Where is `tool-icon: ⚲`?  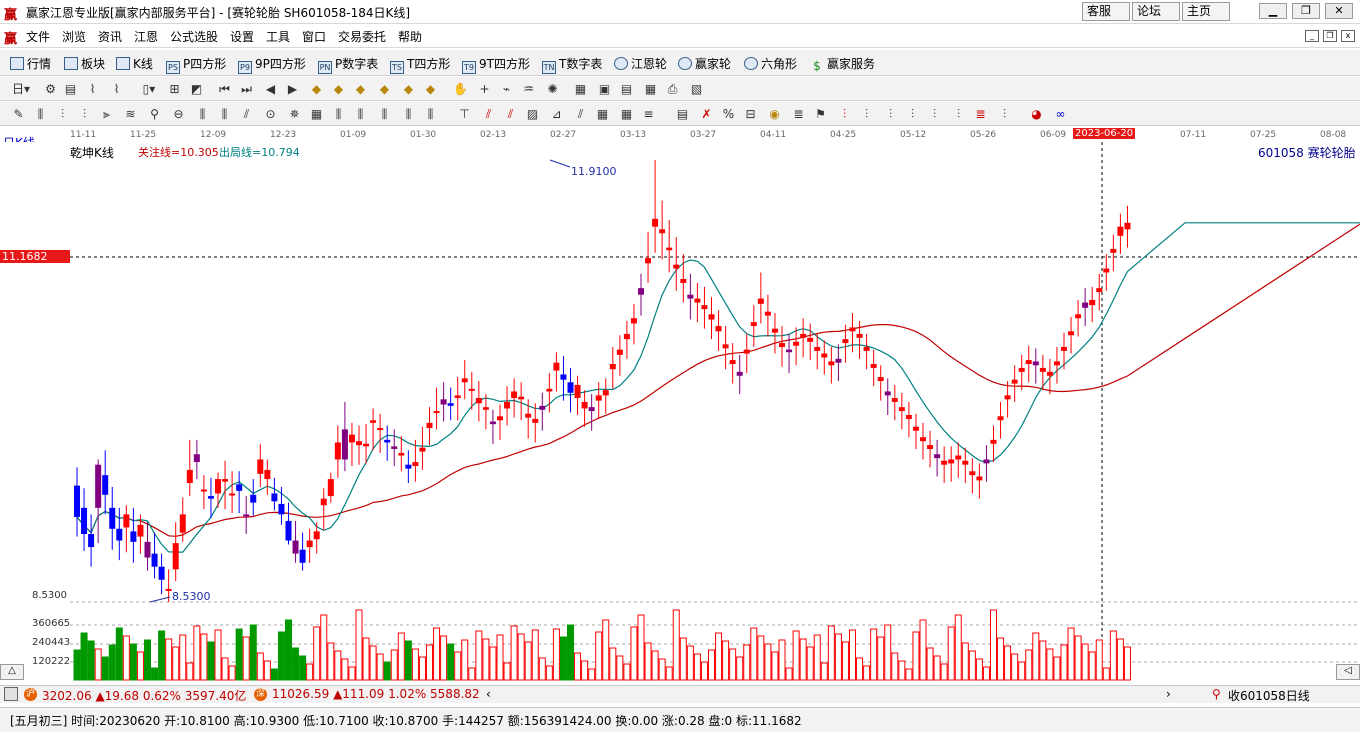
tool-icon: ⚲ is located at coordinates (154, 114).